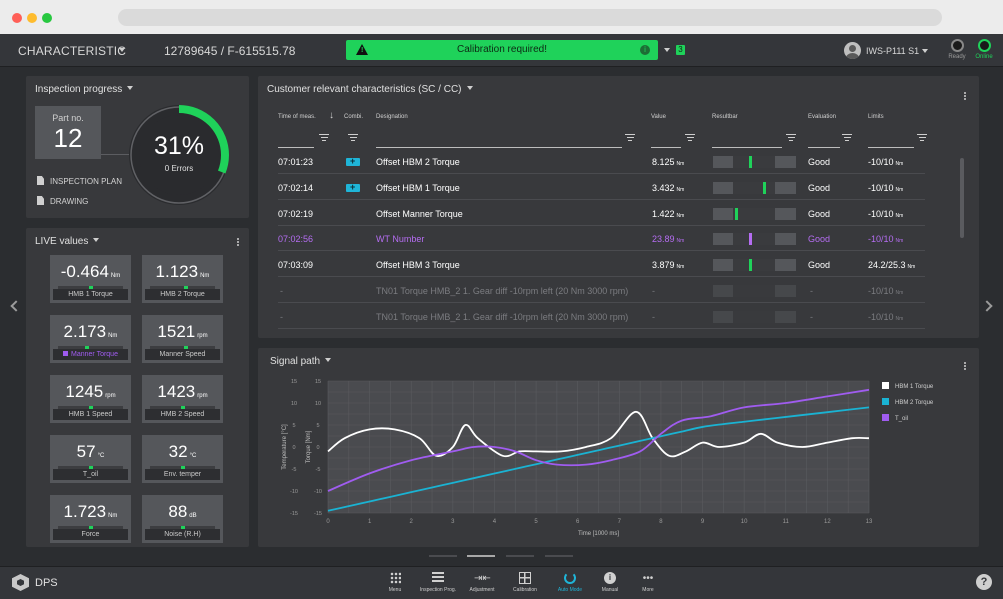  Describe the element at coordinates (395, 582) in the screenshot. I see `bottom-nav-menu: Menu` at that location.